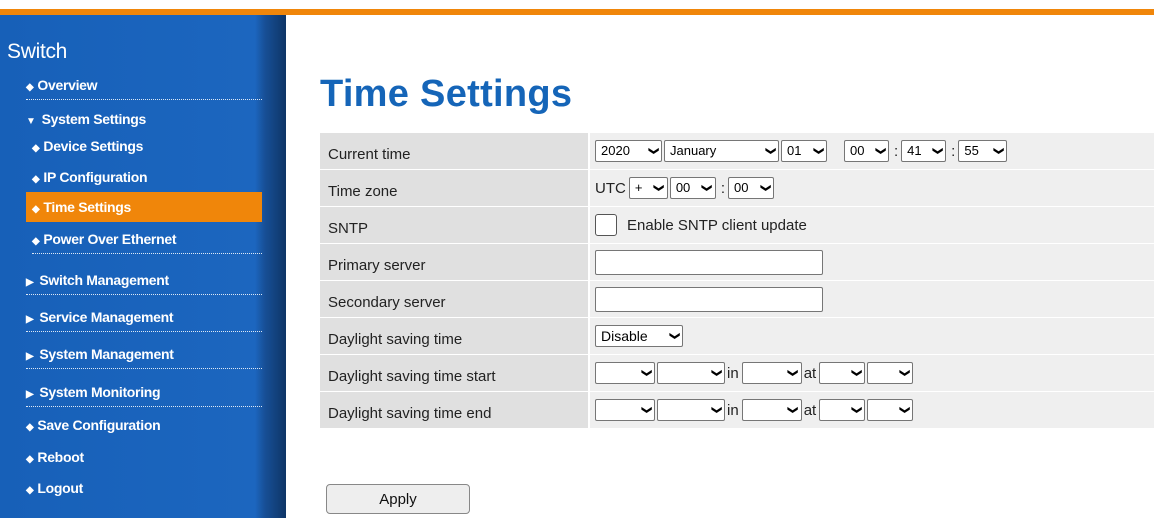 The height and width of the screenshot is (518, 1154). What do you see at coordinates (625, 410) in the screenshot?
I see `dst-end-week-select: ❯` at bounding box center [625, 410].